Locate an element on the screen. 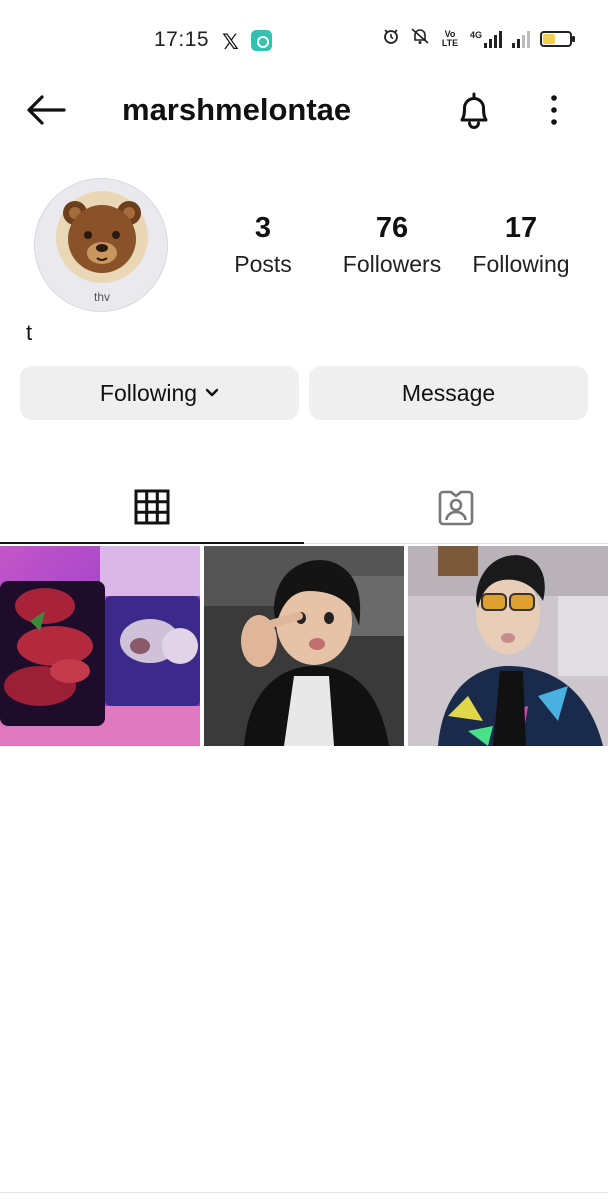  following-button: Following is located at coordinates (159, 393).